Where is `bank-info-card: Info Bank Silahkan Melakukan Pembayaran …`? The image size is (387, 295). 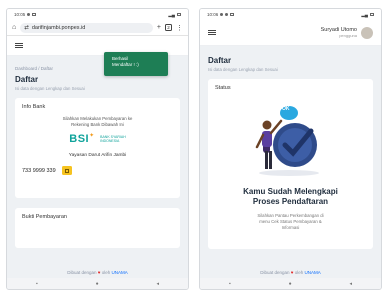
bank-info-card: Info Bank Silahkan Melakukan Pembayaran … is located at coordinates (97, 148).